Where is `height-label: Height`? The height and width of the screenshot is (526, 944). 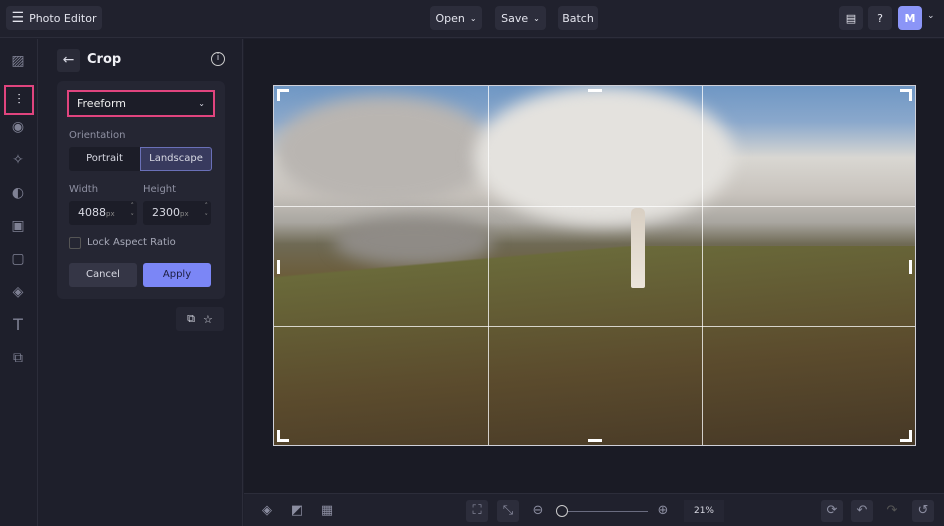
height-label: Height is located at coordinates (160, 189).